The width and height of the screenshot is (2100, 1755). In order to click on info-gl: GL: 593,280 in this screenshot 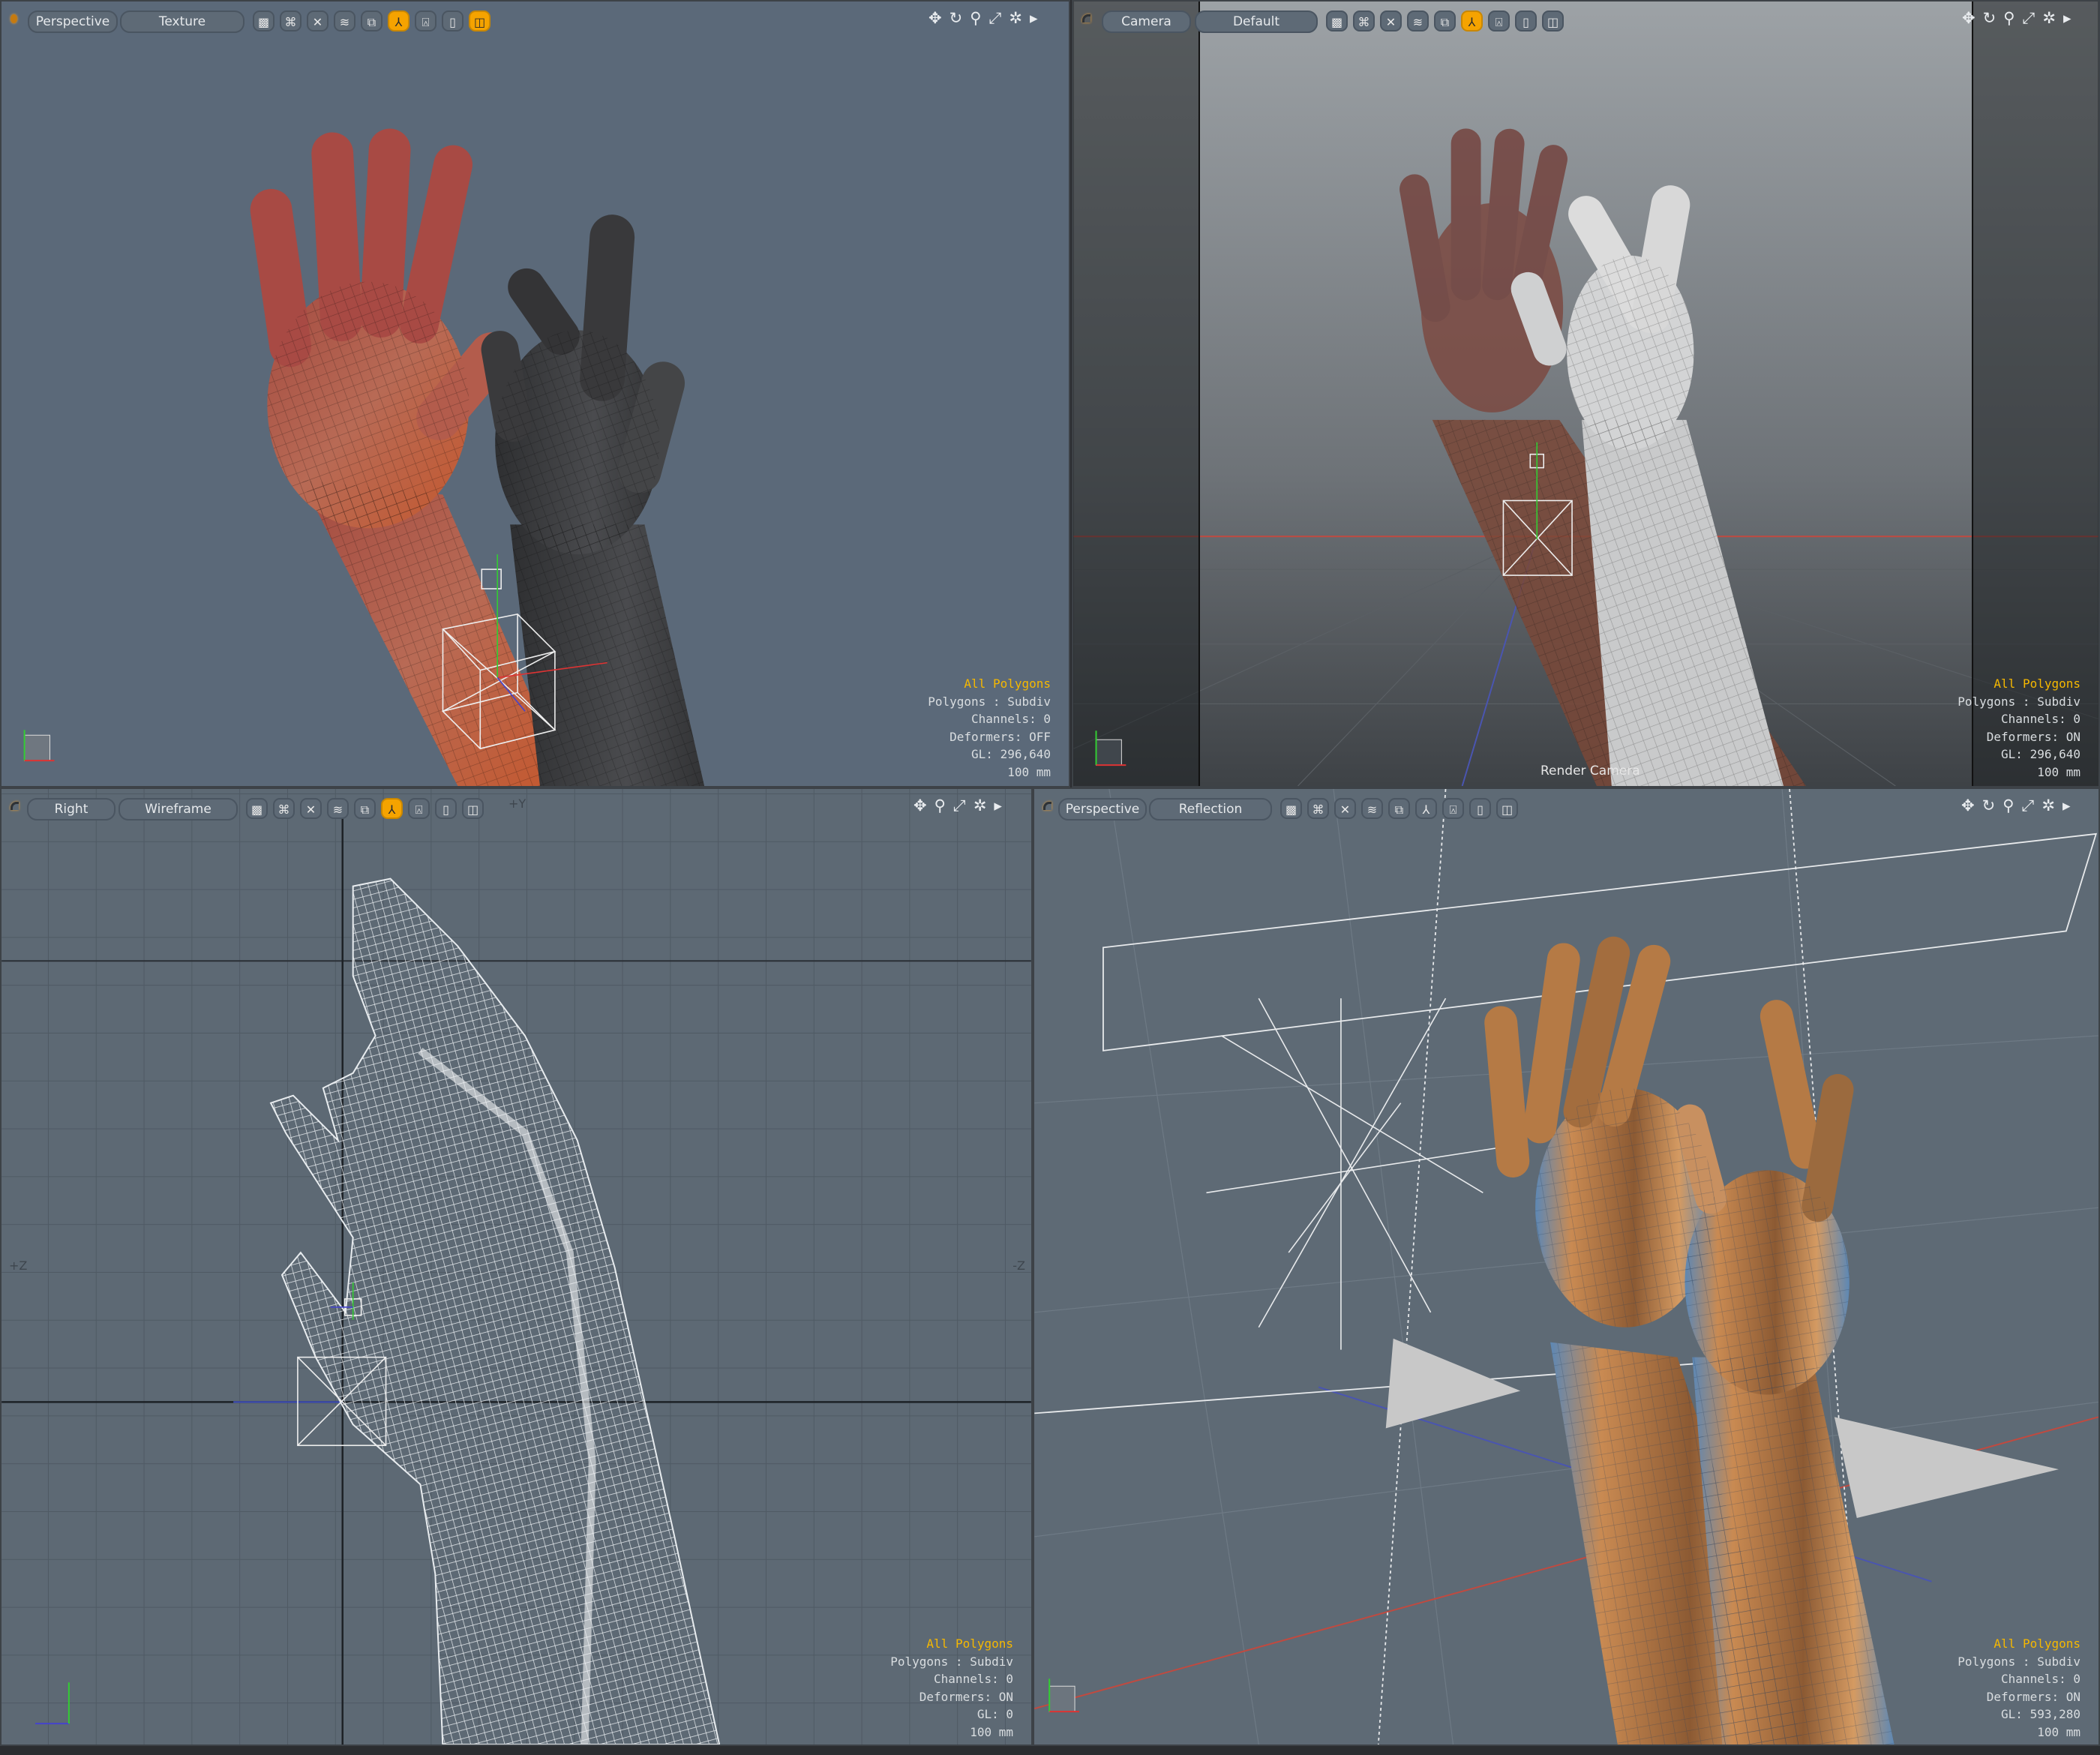, I will do `click(2040, 1714)`.